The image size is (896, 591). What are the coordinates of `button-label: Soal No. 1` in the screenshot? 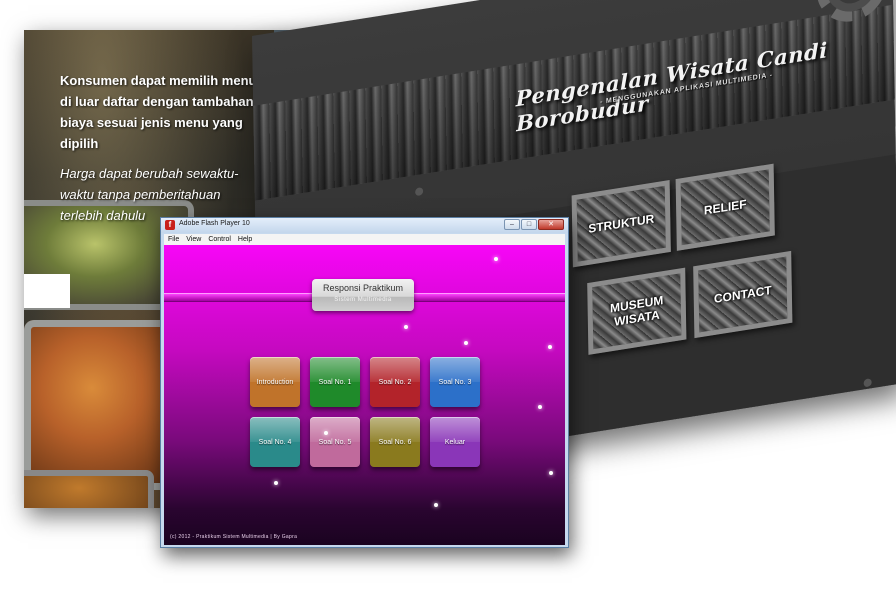 It's located at (335, 382).